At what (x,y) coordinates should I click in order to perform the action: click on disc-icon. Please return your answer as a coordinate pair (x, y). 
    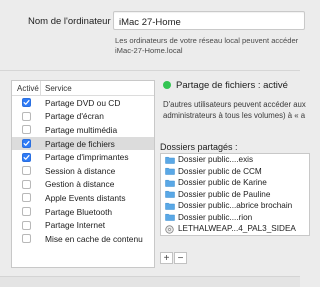
    Looking at the image, I should click on (170, 229).